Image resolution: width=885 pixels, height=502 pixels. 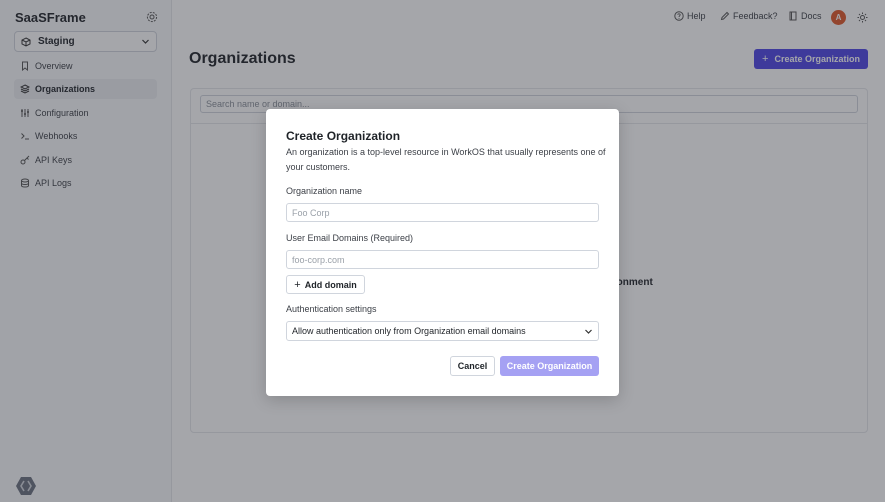 I want to click on domains-label: User Email Domains (Required), so click(x=350, y=238).